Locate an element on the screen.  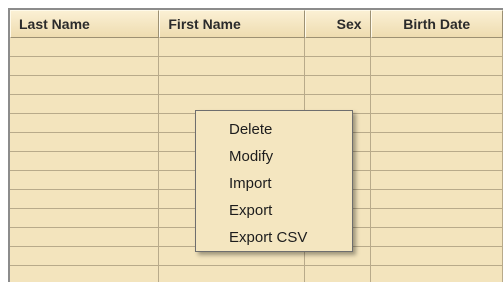
menu-item-import: Import is located at coordinates (274, 183).